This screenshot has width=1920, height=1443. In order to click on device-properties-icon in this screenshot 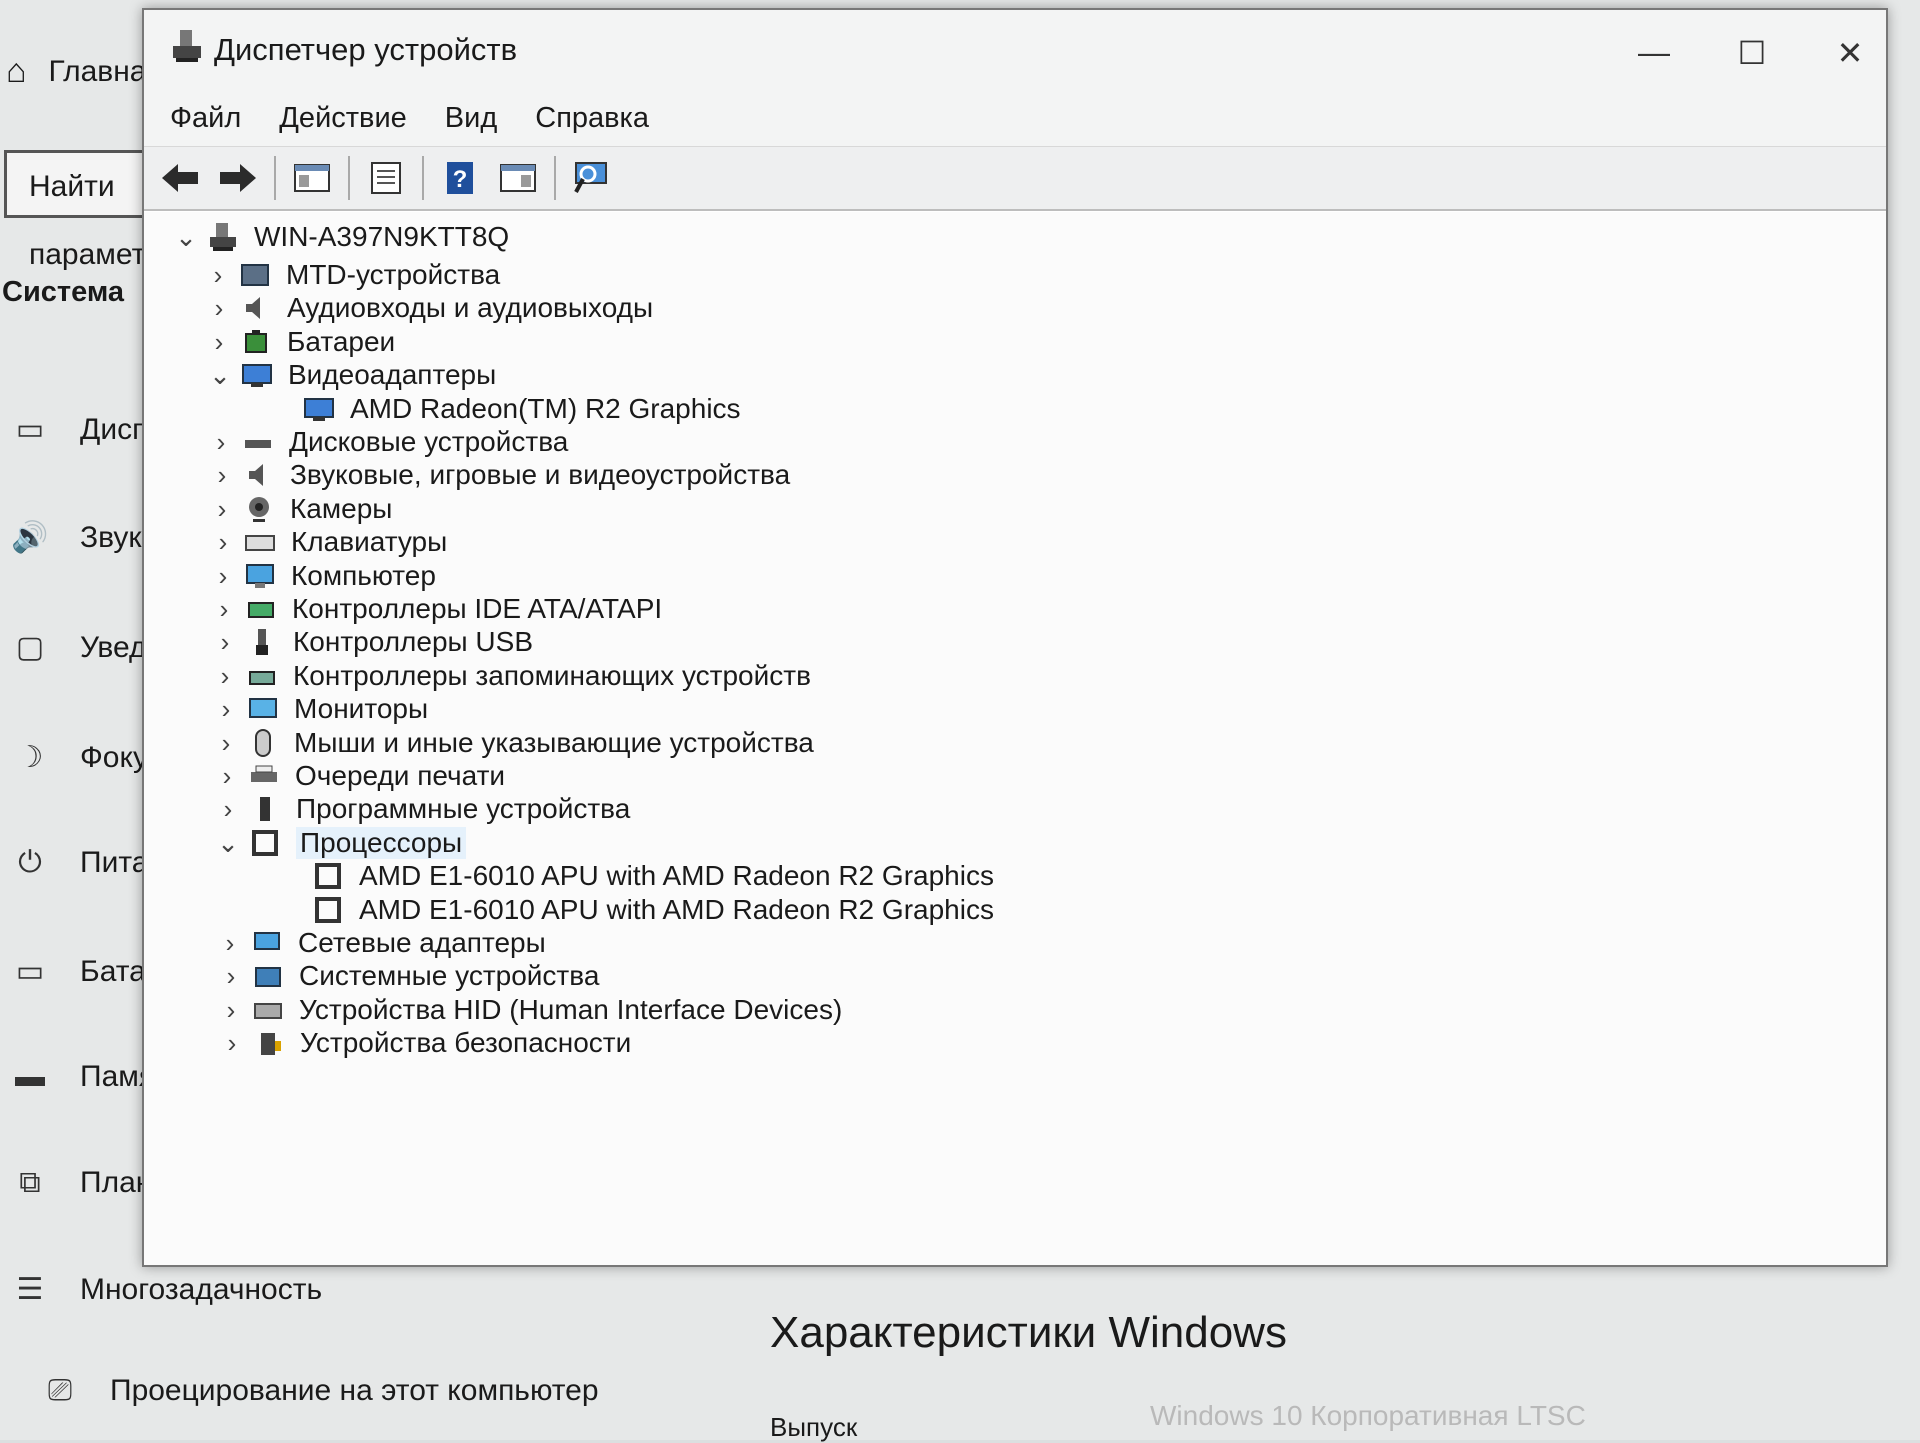, I will do `click(386, 178)`.